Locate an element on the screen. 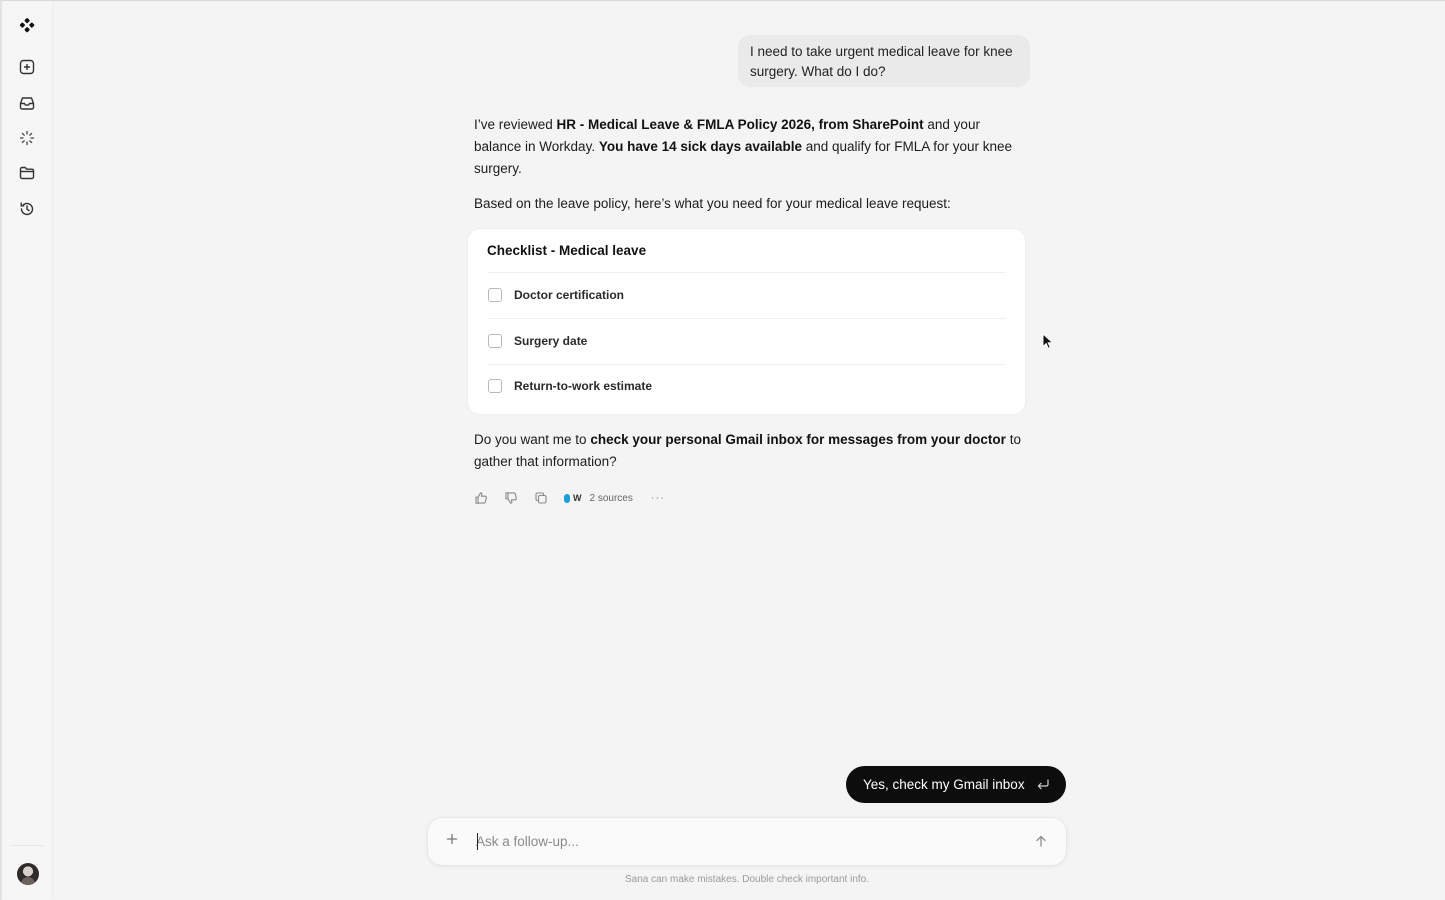 The image size is (1445, 900). checklist-item: Return-to-work estimate is located at coordinates (747, 386).